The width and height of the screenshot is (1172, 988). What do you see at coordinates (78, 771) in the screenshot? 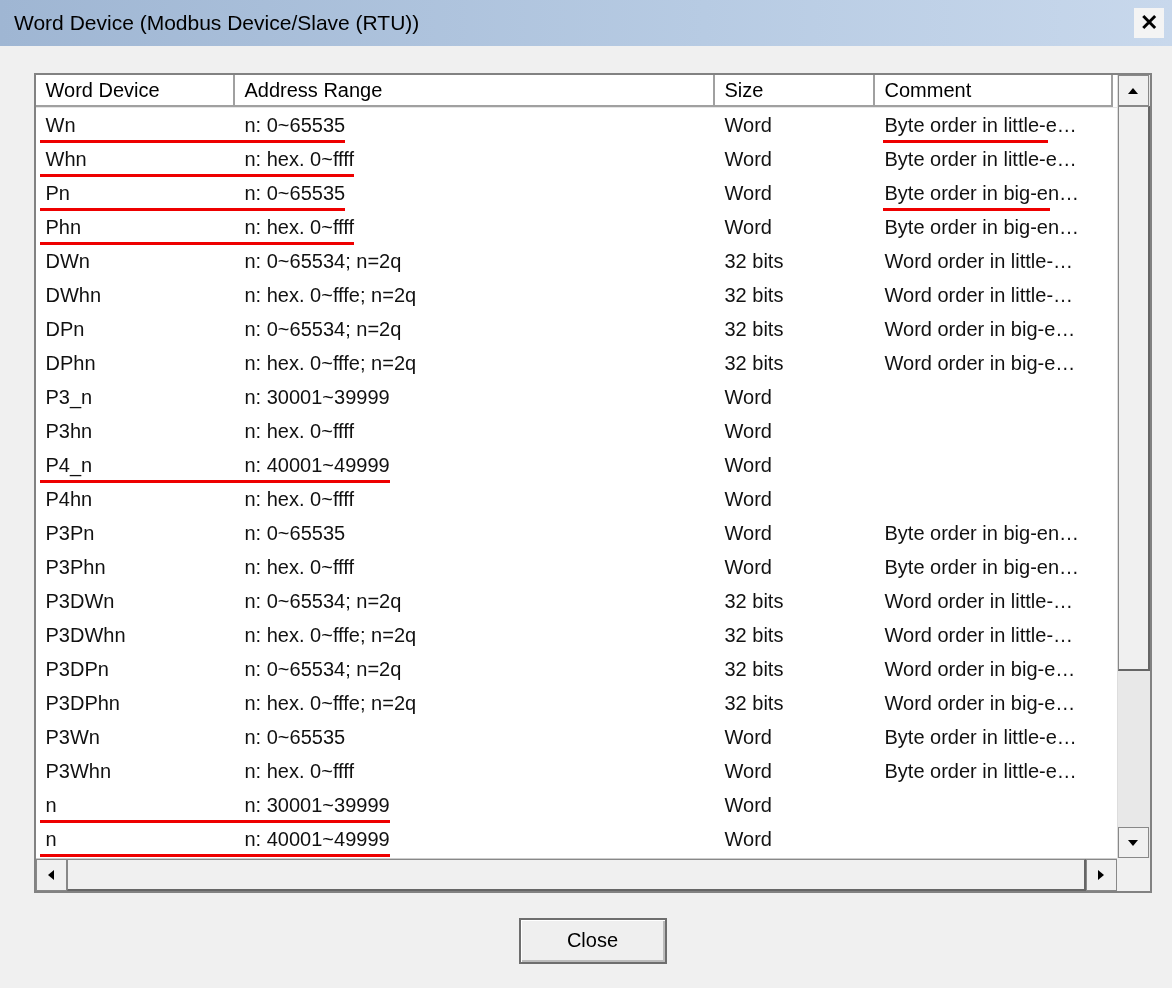
I see `table-cell-text: P3Whn` at bounding box center [78, 771].